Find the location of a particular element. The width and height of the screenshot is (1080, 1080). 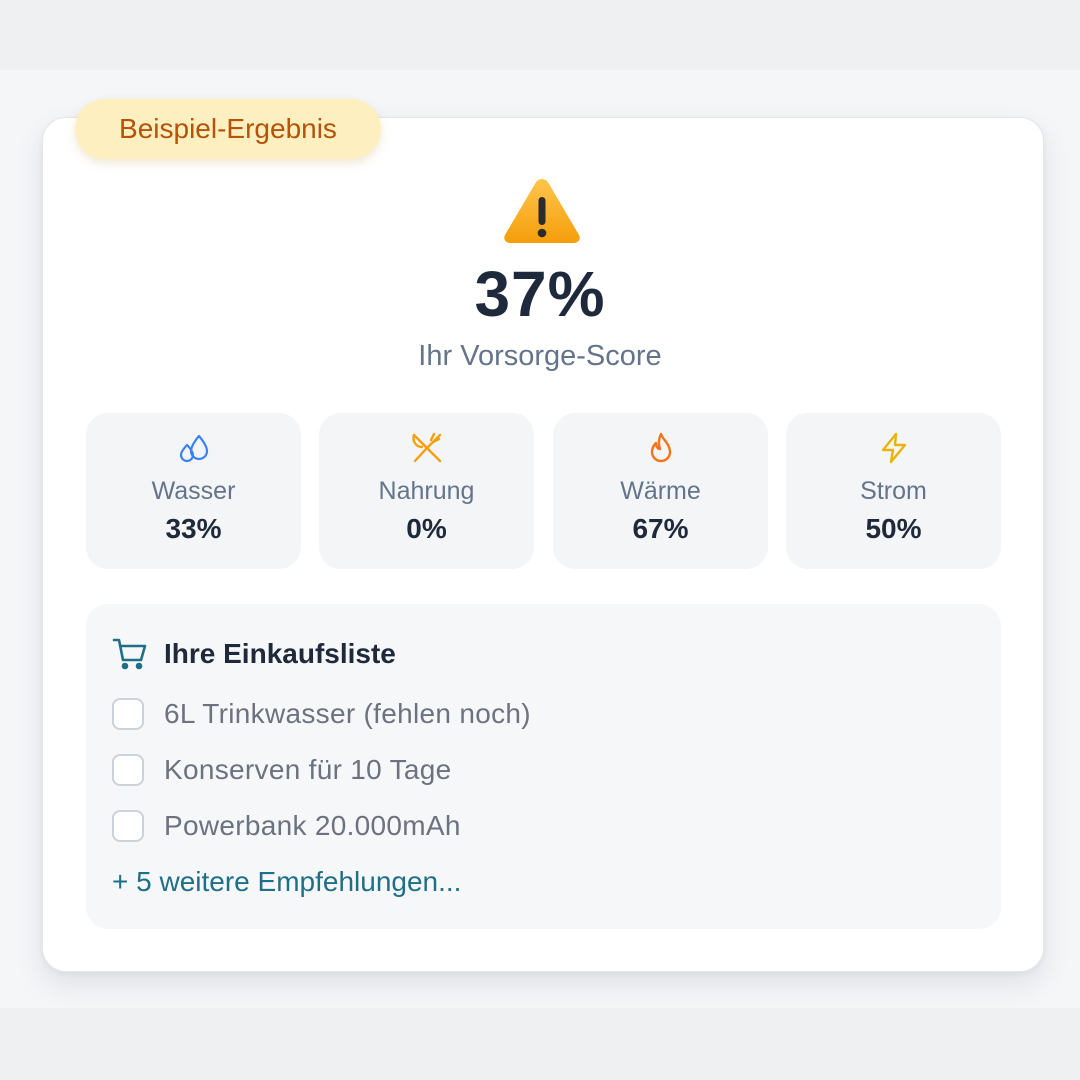

shopping-list-header: Ihre Einkaufsliste is located at coordinates (254, 654).